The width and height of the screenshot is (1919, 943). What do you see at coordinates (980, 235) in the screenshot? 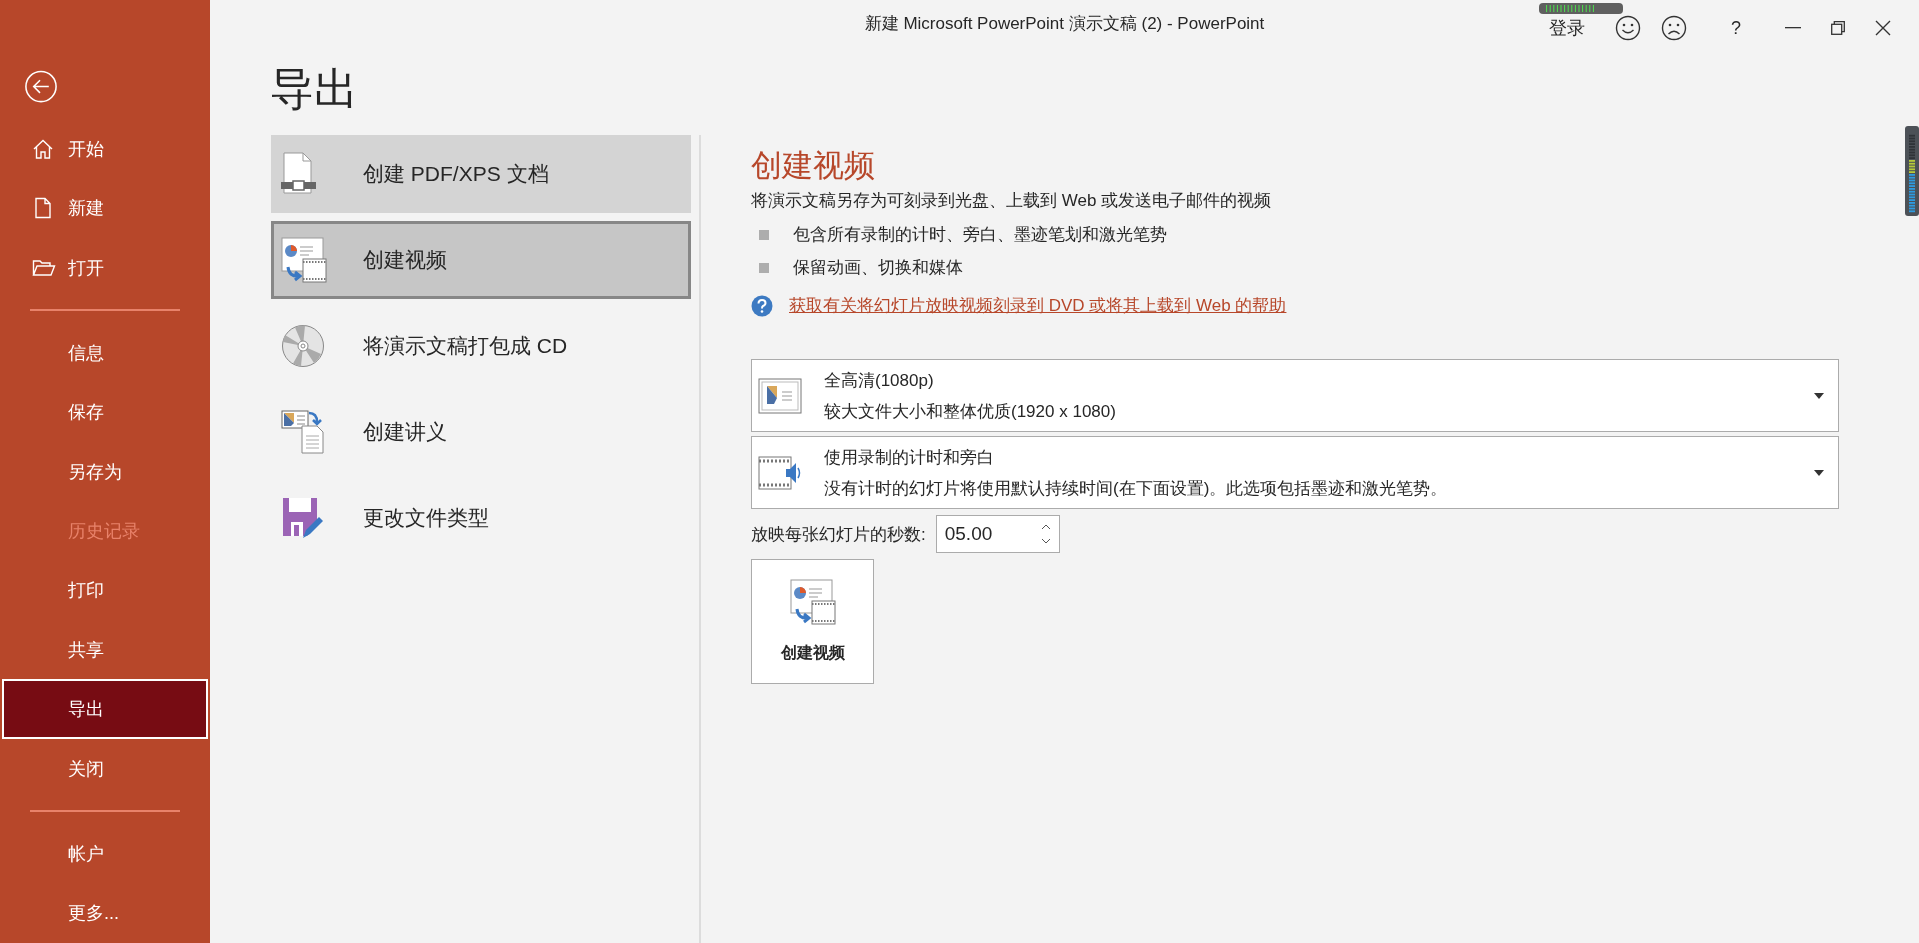
I see `bullet-text: 包含所有录制的计时、旁白、墨迹笔划和激光笔势` at bounding box center [980, 235].